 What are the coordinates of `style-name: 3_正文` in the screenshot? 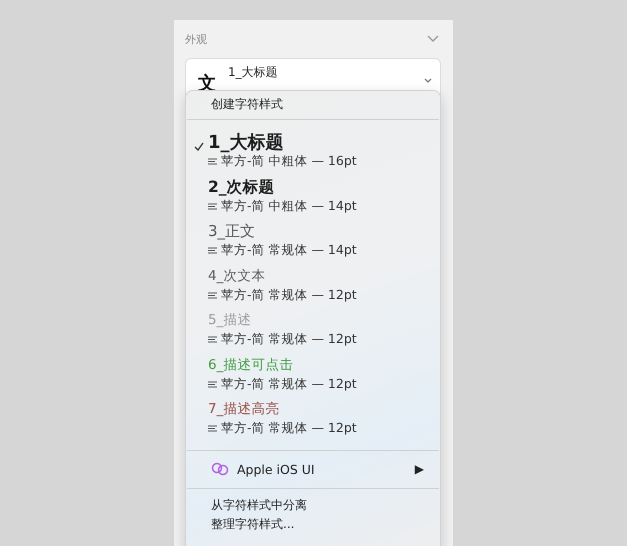 It's located at (232, 231).